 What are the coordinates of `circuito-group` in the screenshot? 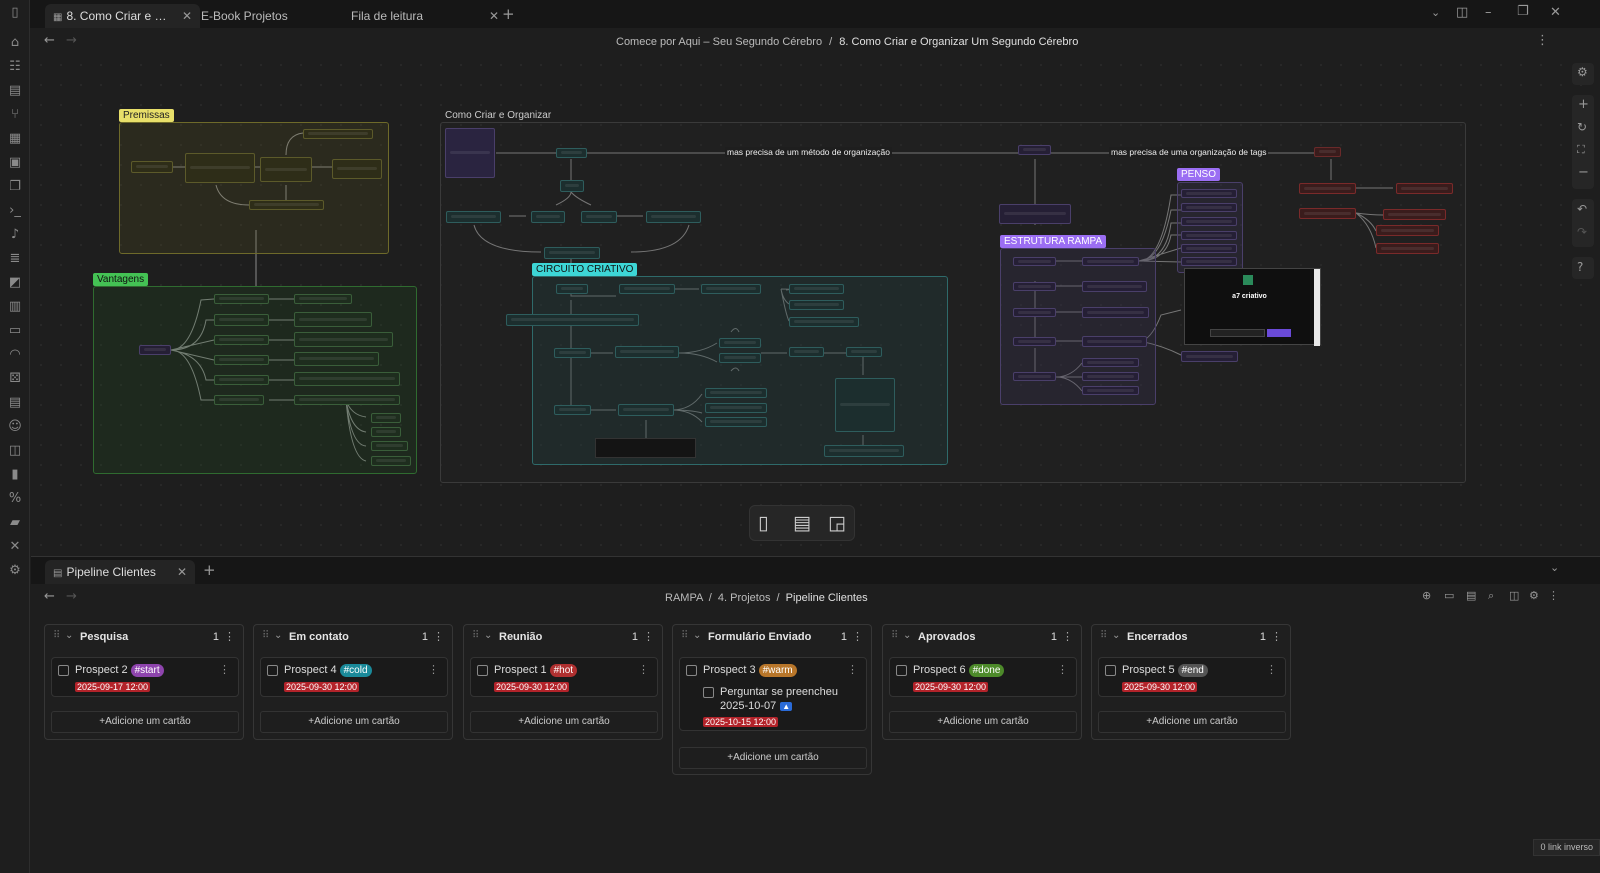 It's located at (740, 370).